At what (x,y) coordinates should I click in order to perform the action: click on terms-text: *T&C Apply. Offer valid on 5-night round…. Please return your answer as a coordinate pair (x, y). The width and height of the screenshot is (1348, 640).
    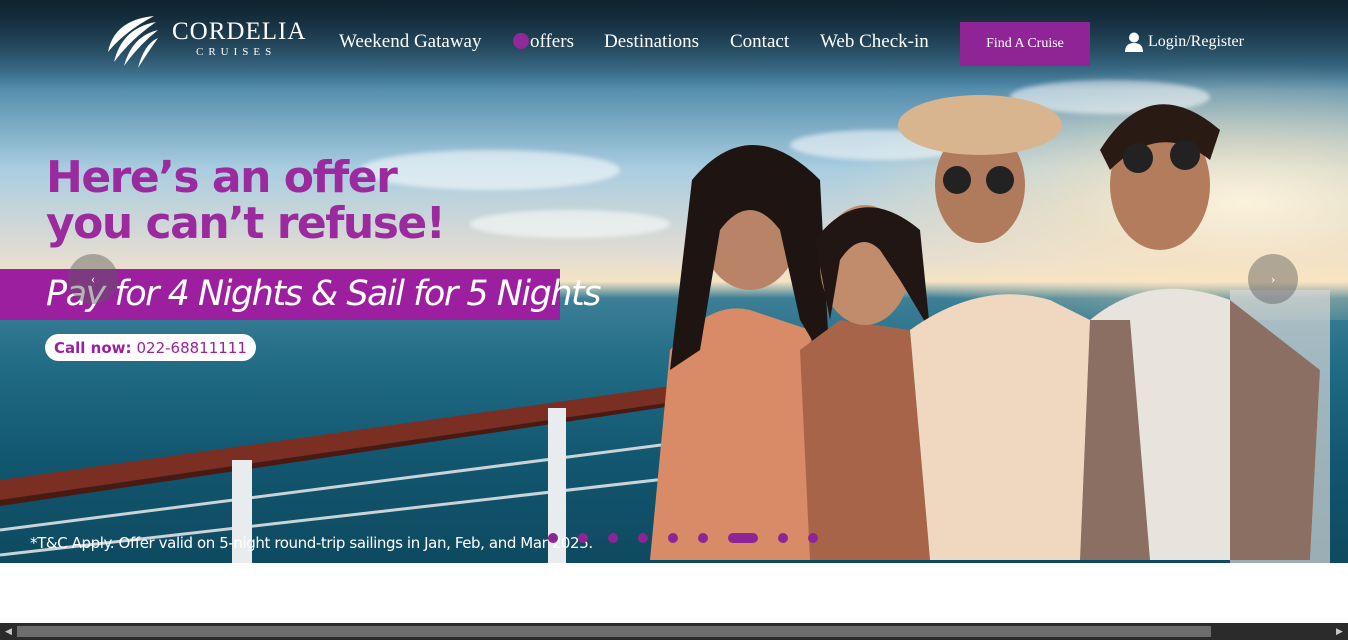
    Looking at the image, I should click on (311, 543).